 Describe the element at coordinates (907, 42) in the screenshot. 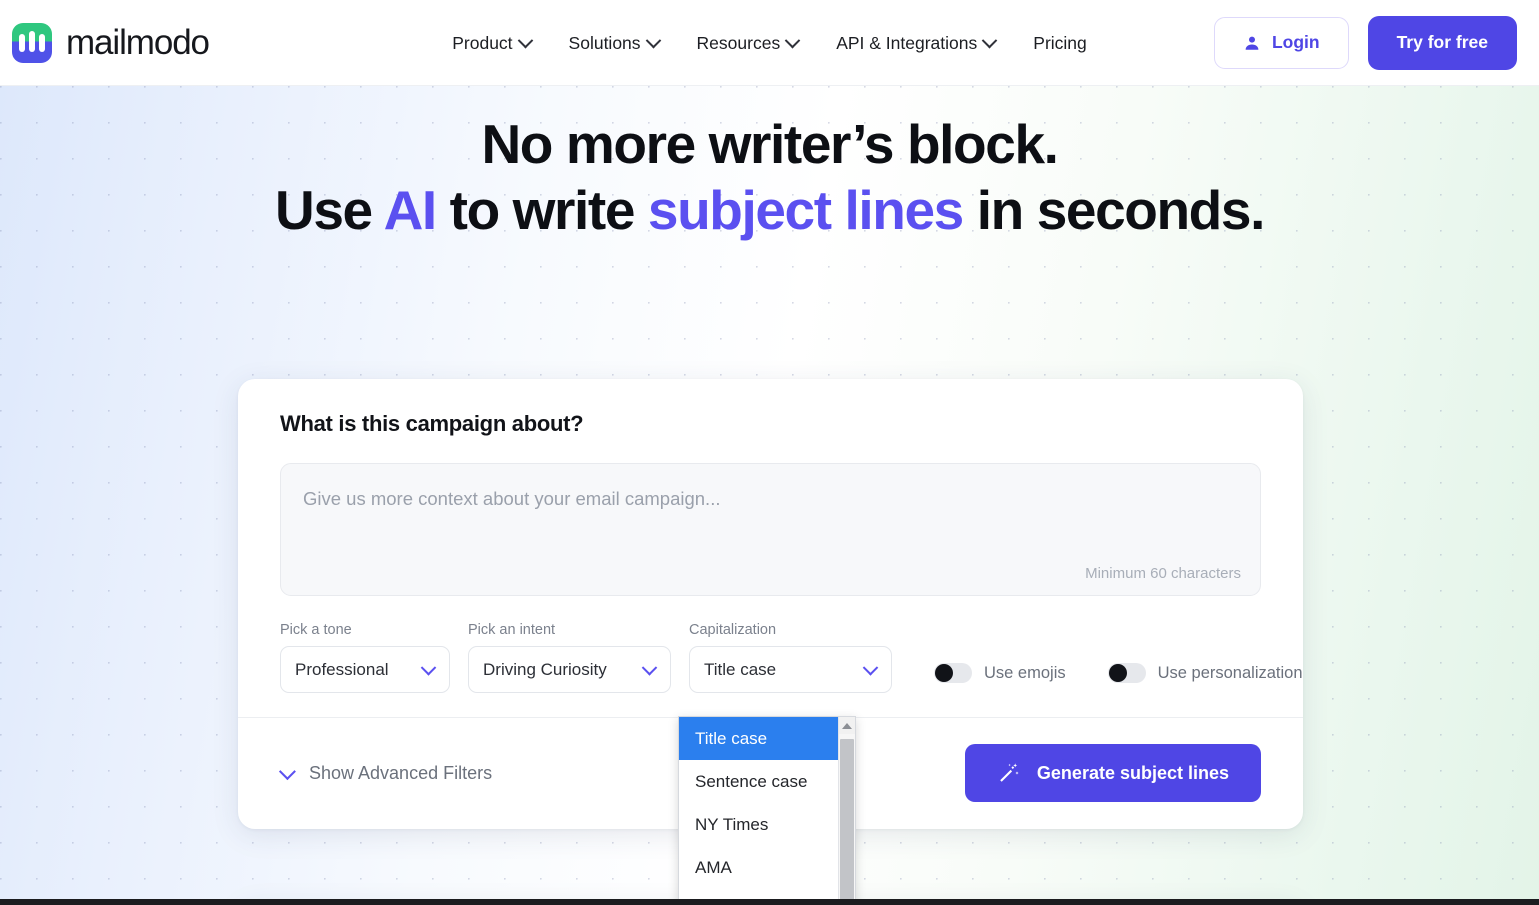

I see `nav-label: API & Integrations` at that location.